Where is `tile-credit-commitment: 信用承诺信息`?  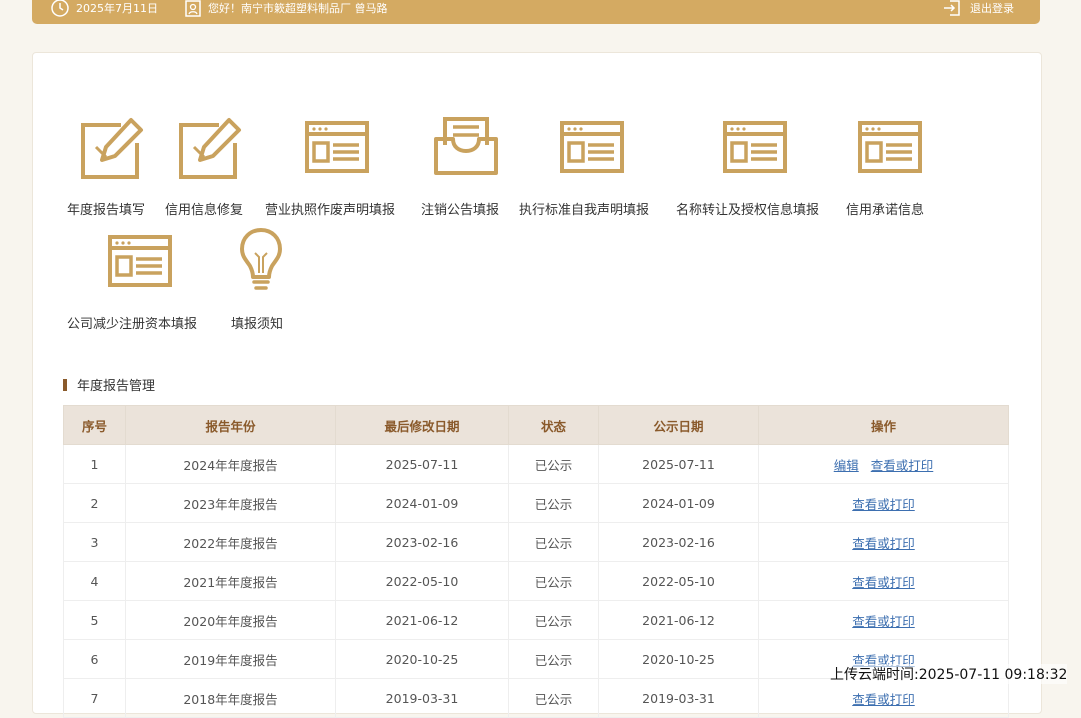 tile-credit-commitment: 信用承诺信息 is located at coordinates (891, 168).